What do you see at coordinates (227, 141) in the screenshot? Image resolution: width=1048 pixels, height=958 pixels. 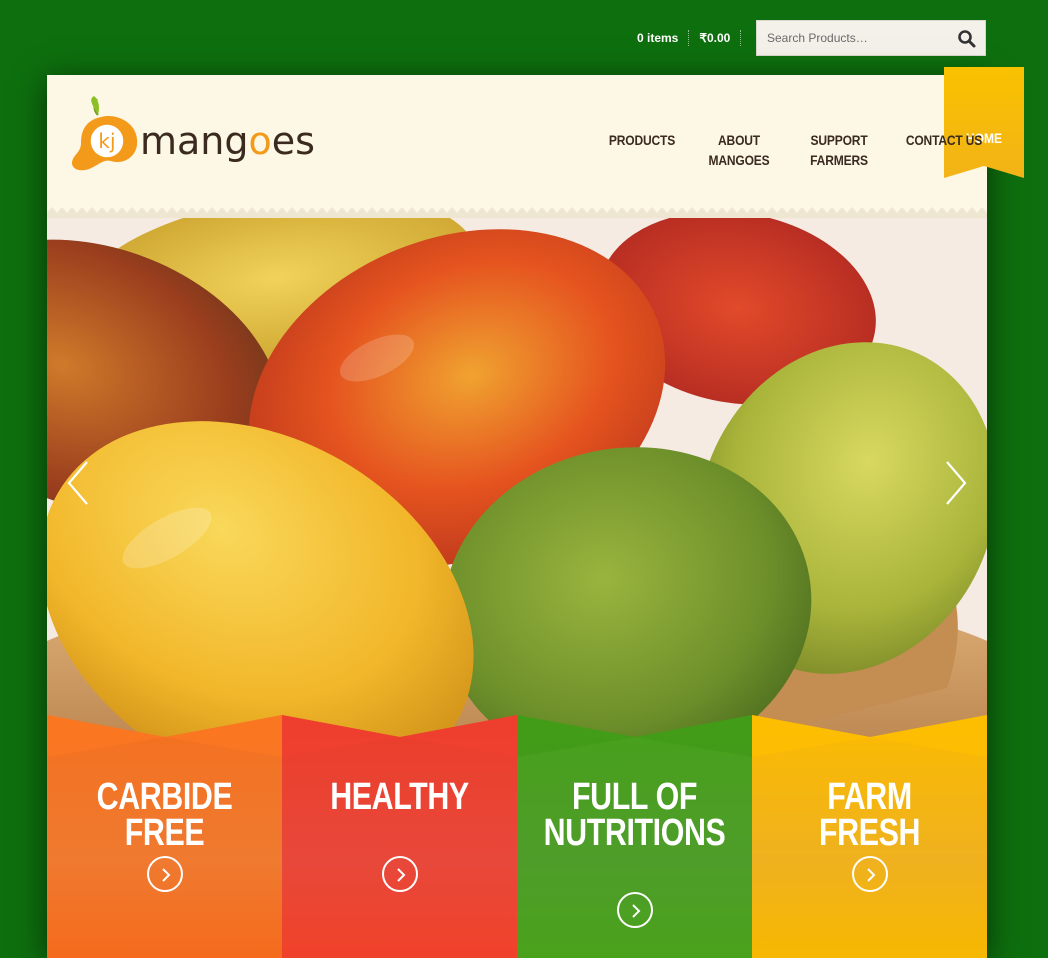 I see `logo-wordmark: mangoes` at bounding box center [227, 141].